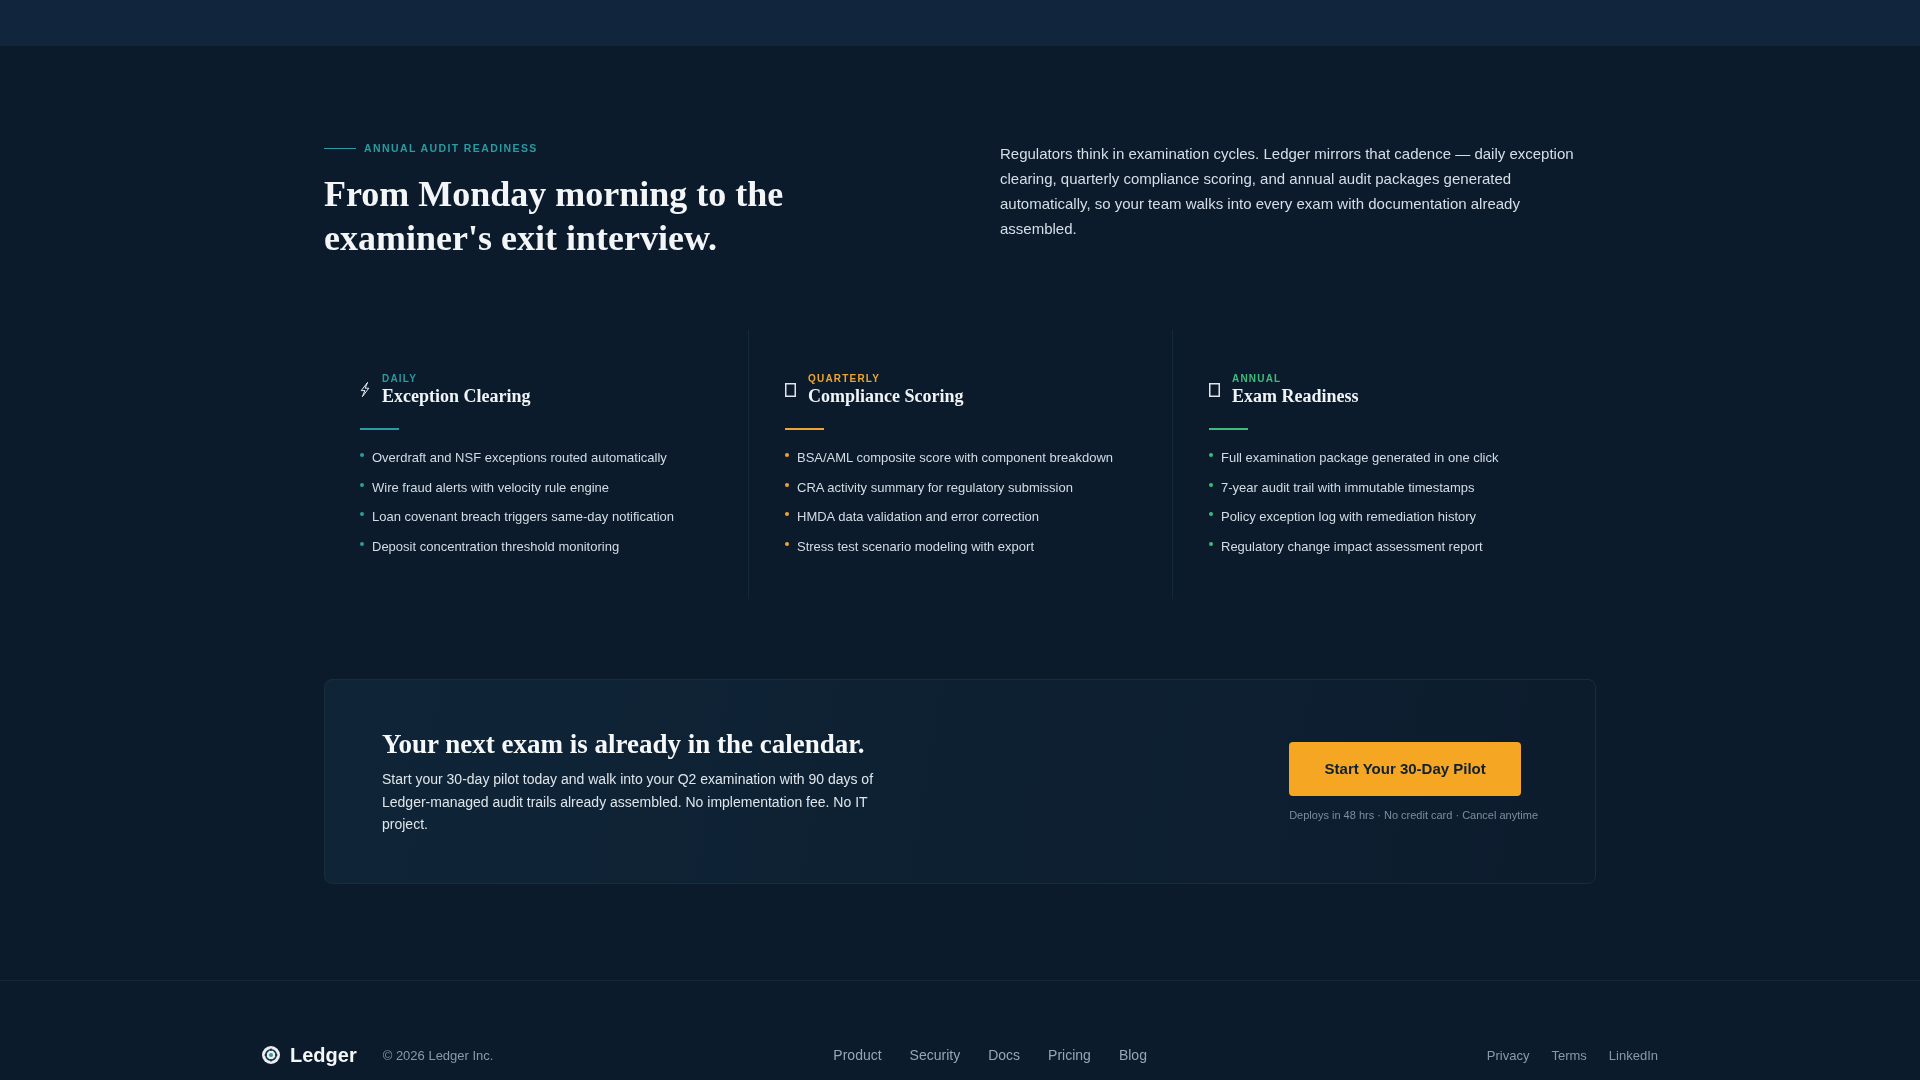 Image resolution: width=1920 pixels, height=1080 pixels. I want to click on footer-legal-link: Terms, so click(1569, 1055).